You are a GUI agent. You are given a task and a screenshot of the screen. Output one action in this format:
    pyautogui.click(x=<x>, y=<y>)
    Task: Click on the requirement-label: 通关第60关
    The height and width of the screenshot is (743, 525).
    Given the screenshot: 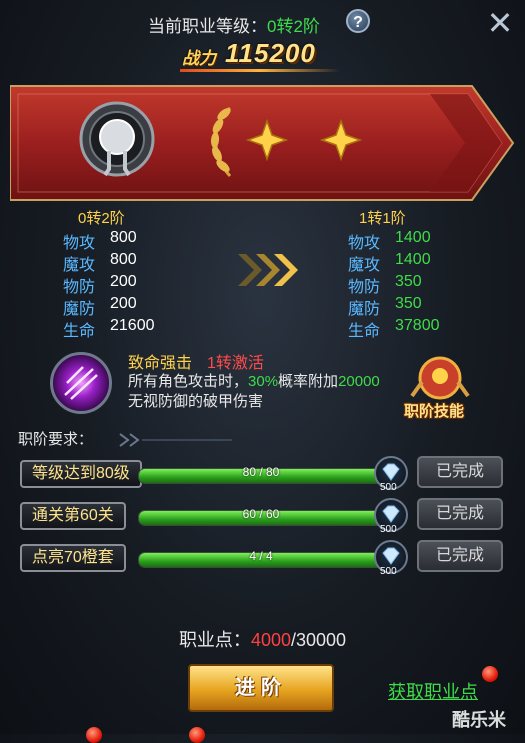 What is the action you would take?
    pyautogui.click(x=73, y=516)
    